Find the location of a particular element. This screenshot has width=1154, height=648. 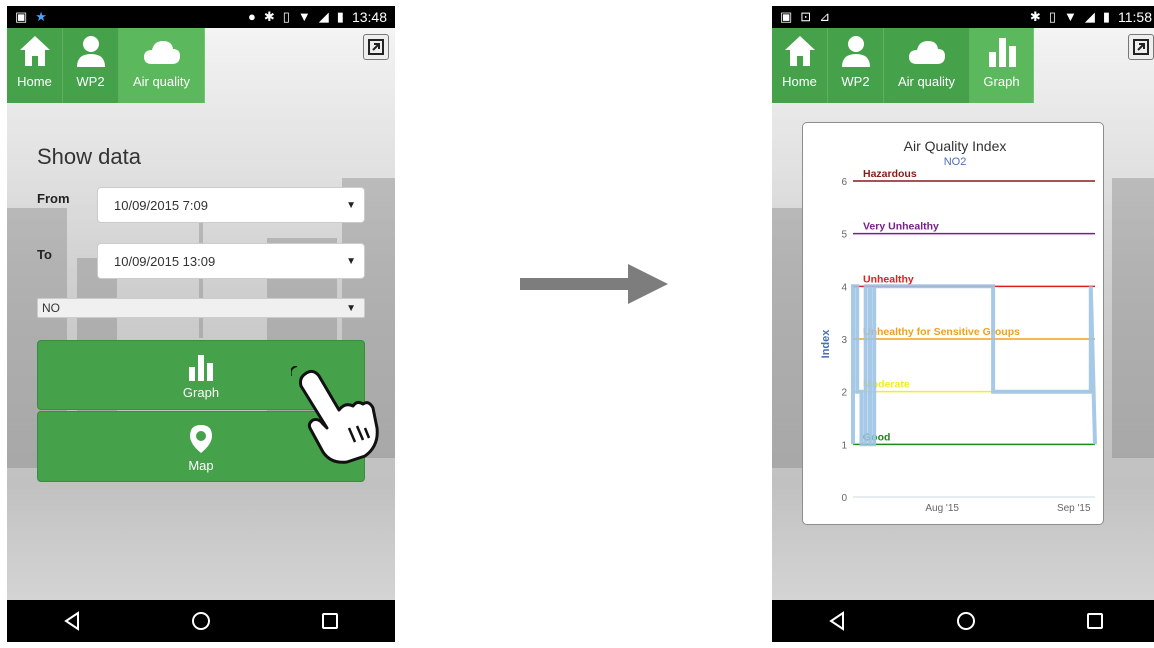

status-time: 11:58 is located at coordinates (1135, 17).